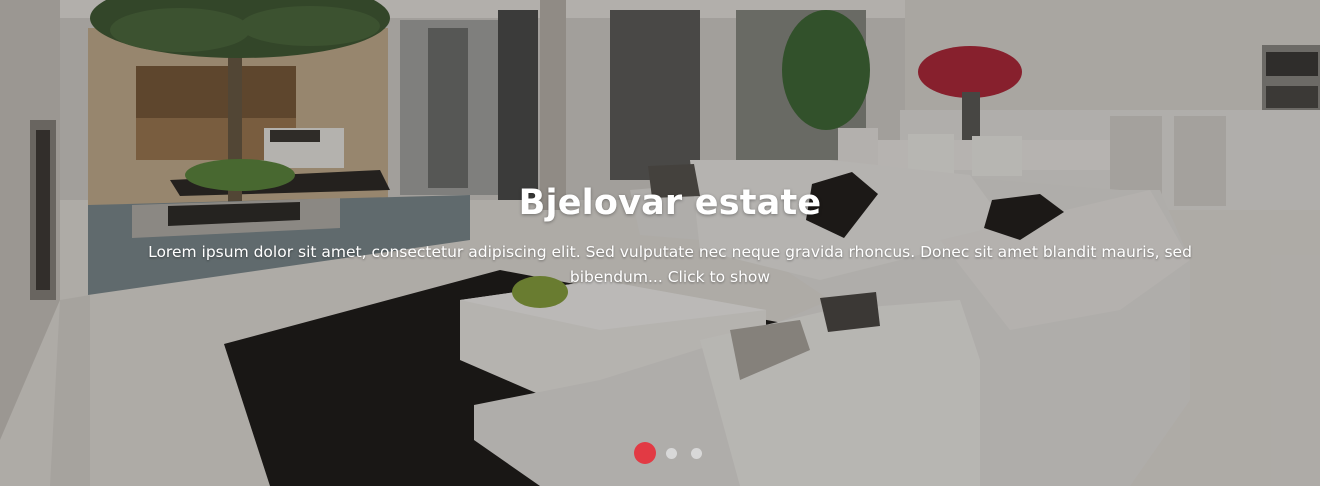 Image resolution: width=1320 pixels, height=486 pixels. What do you see at coordinates (670, 203) in the screenshot?
I see `slide-title: Bjelovar estate` at bounding box center [670, 203].